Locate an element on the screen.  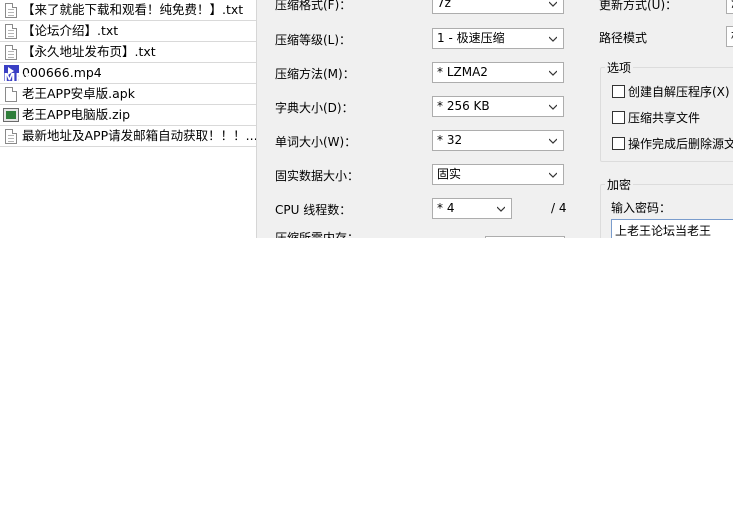
format-label: 压缩格式(F)： is located at coordinates (313, 6).